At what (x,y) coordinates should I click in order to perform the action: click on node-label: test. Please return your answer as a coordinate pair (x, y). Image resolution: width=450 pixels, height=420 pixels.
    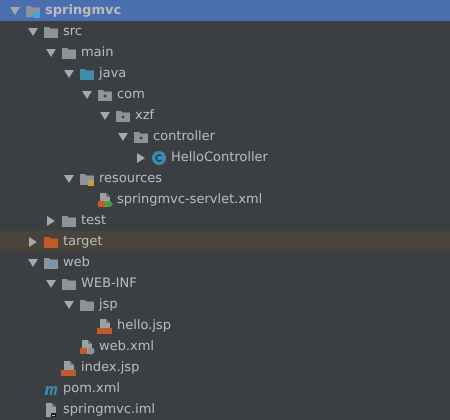
    Looking at the image, I should click on (93, 221).